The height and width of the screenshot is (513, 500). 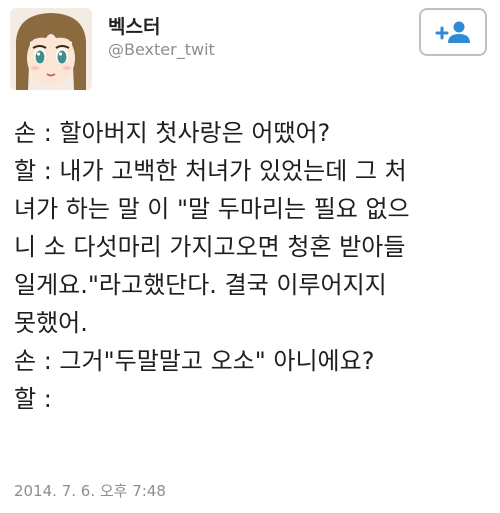 I want to click on tweet-line: 못했어., so click(x=51, y=323).